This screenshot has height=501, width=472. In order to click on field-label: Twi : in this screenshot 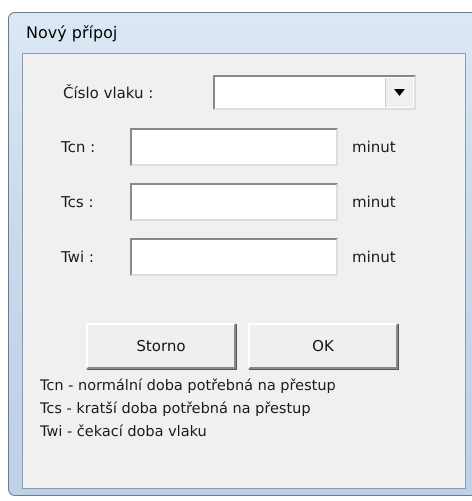, I will do `click(78, 257)`.